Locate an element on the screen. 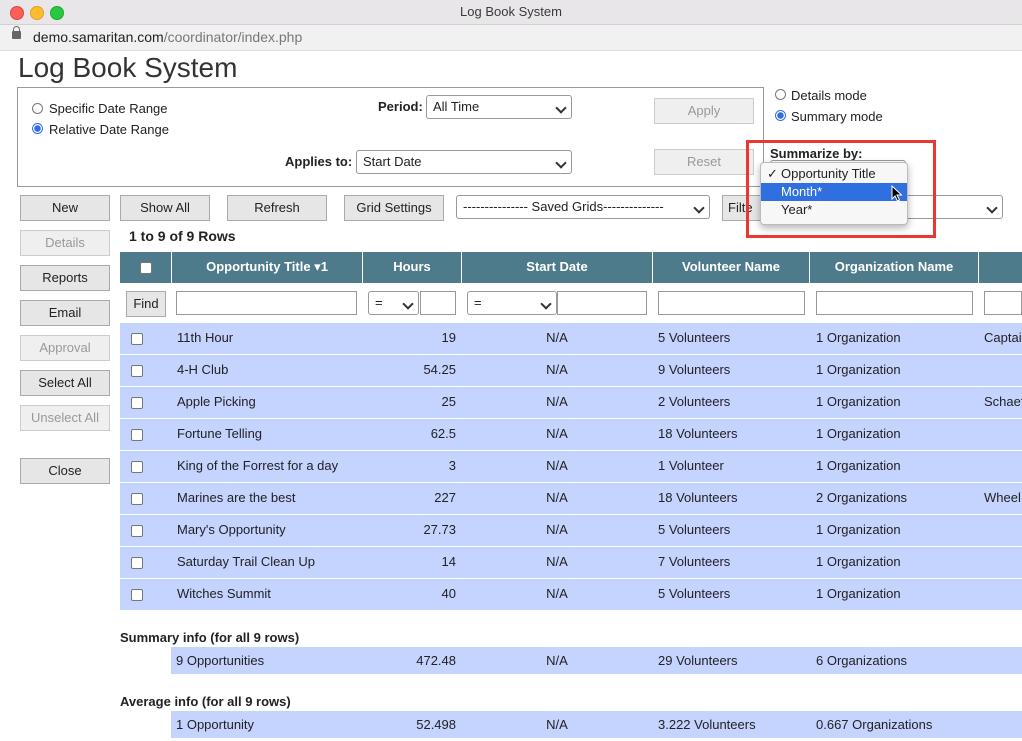 Image resolution: width=1022 pixels, height=741 pixels. header-extra-column is located at coordinates (1000, 267).